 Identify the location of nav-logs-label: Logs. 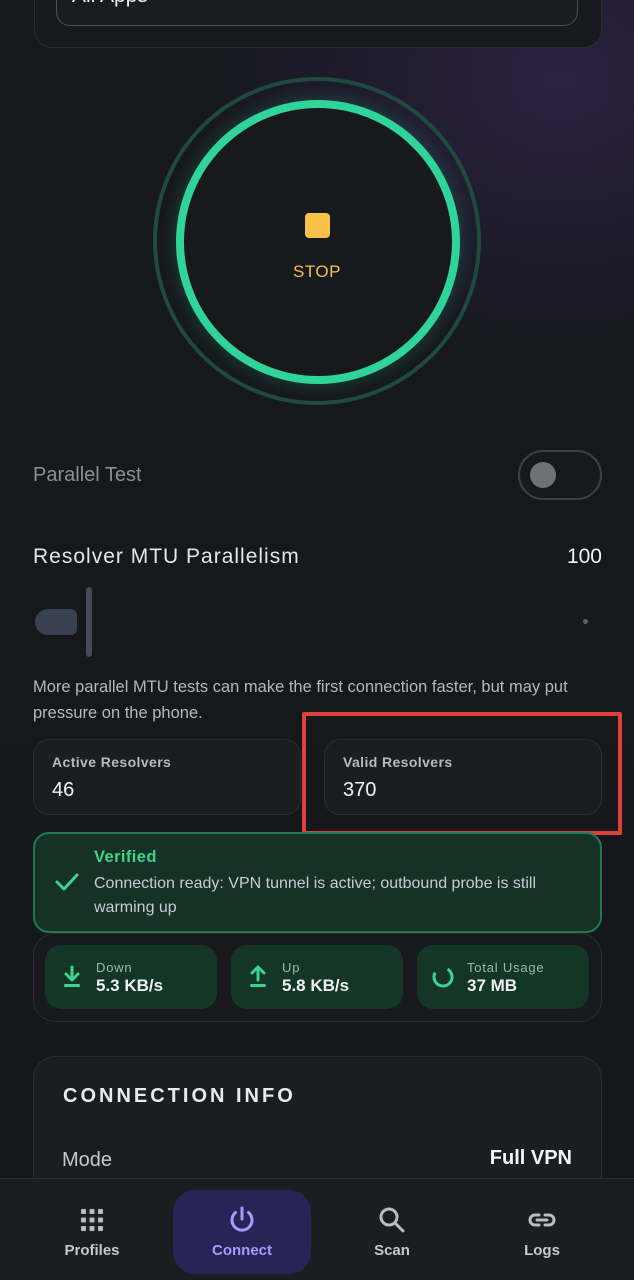
(542, 1250).